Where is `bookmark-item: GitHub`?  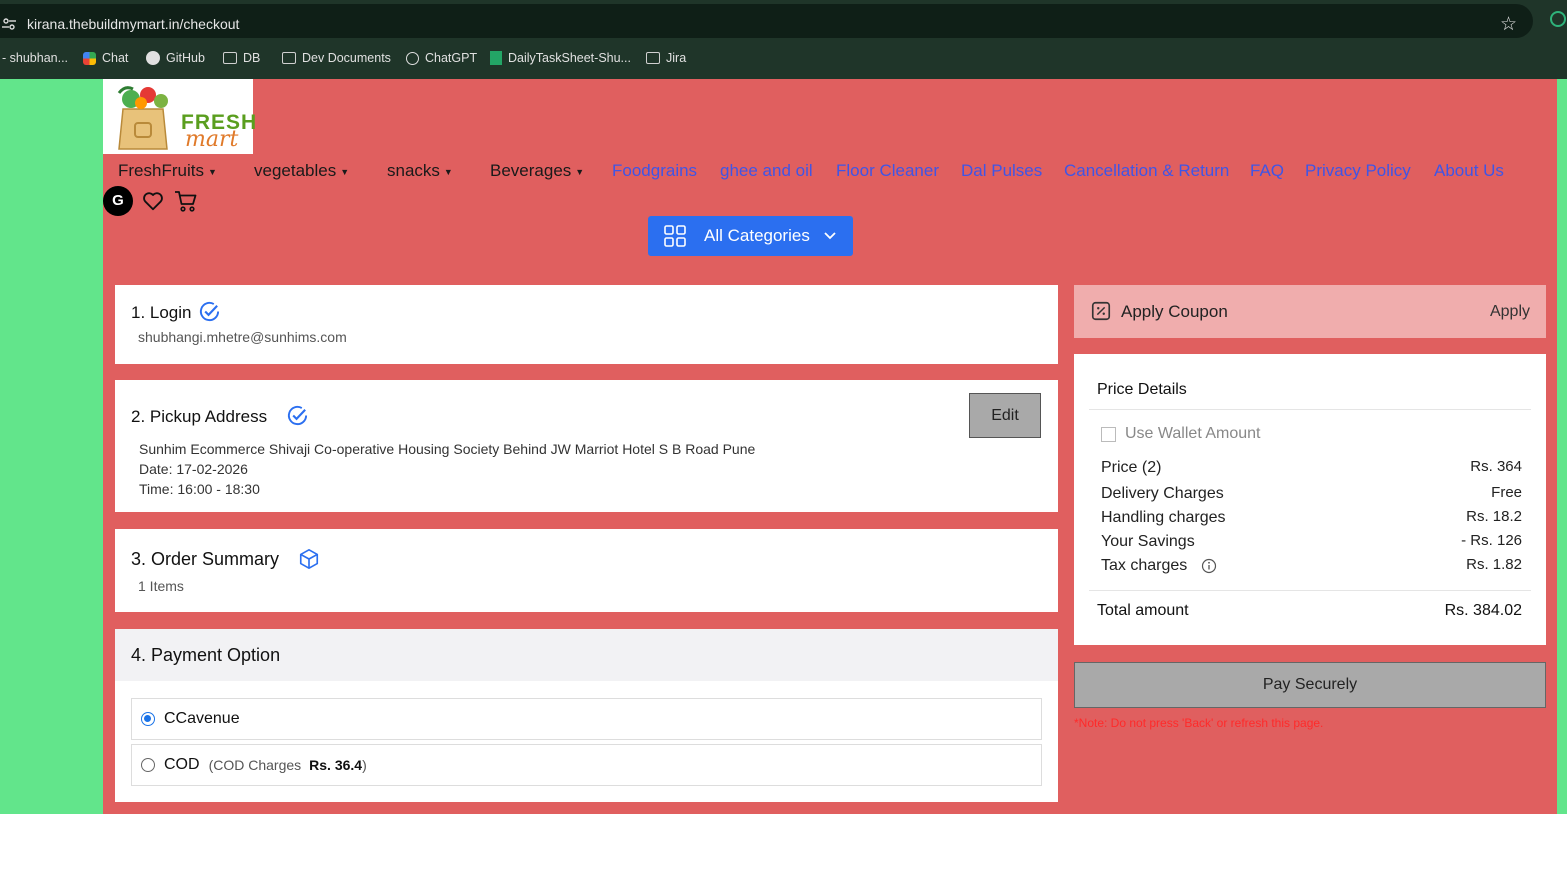 bookmark-item: GitHub is located at coordinates (175, 58).